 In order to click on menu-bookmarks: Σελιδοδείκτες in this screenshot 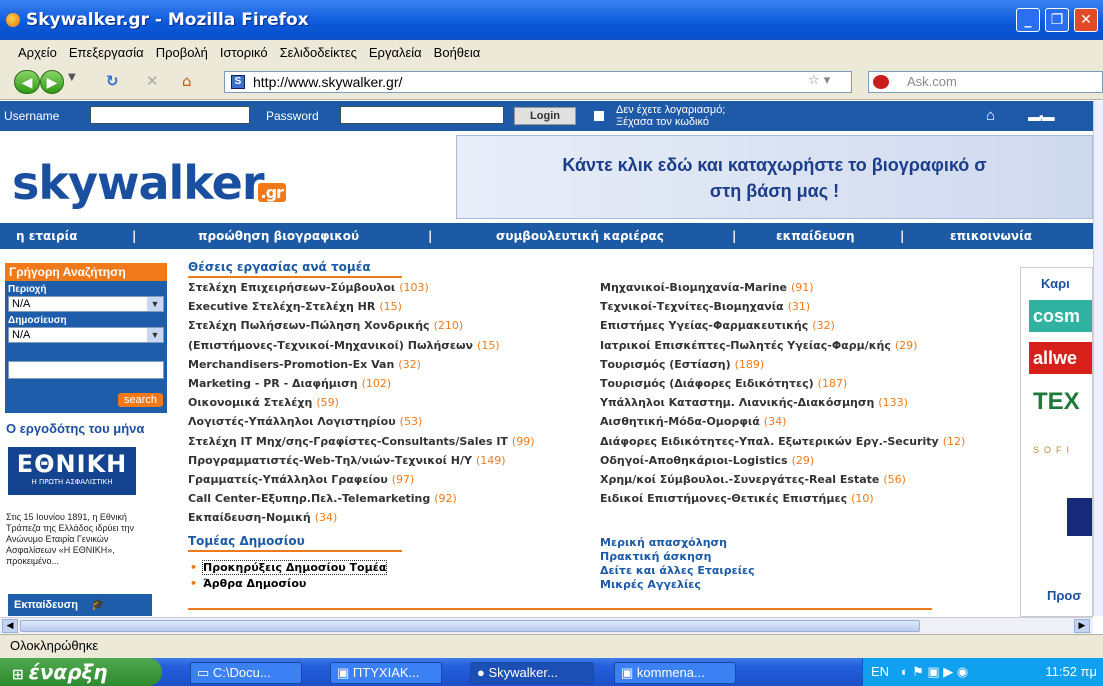, I will do `click(318, 52)`.